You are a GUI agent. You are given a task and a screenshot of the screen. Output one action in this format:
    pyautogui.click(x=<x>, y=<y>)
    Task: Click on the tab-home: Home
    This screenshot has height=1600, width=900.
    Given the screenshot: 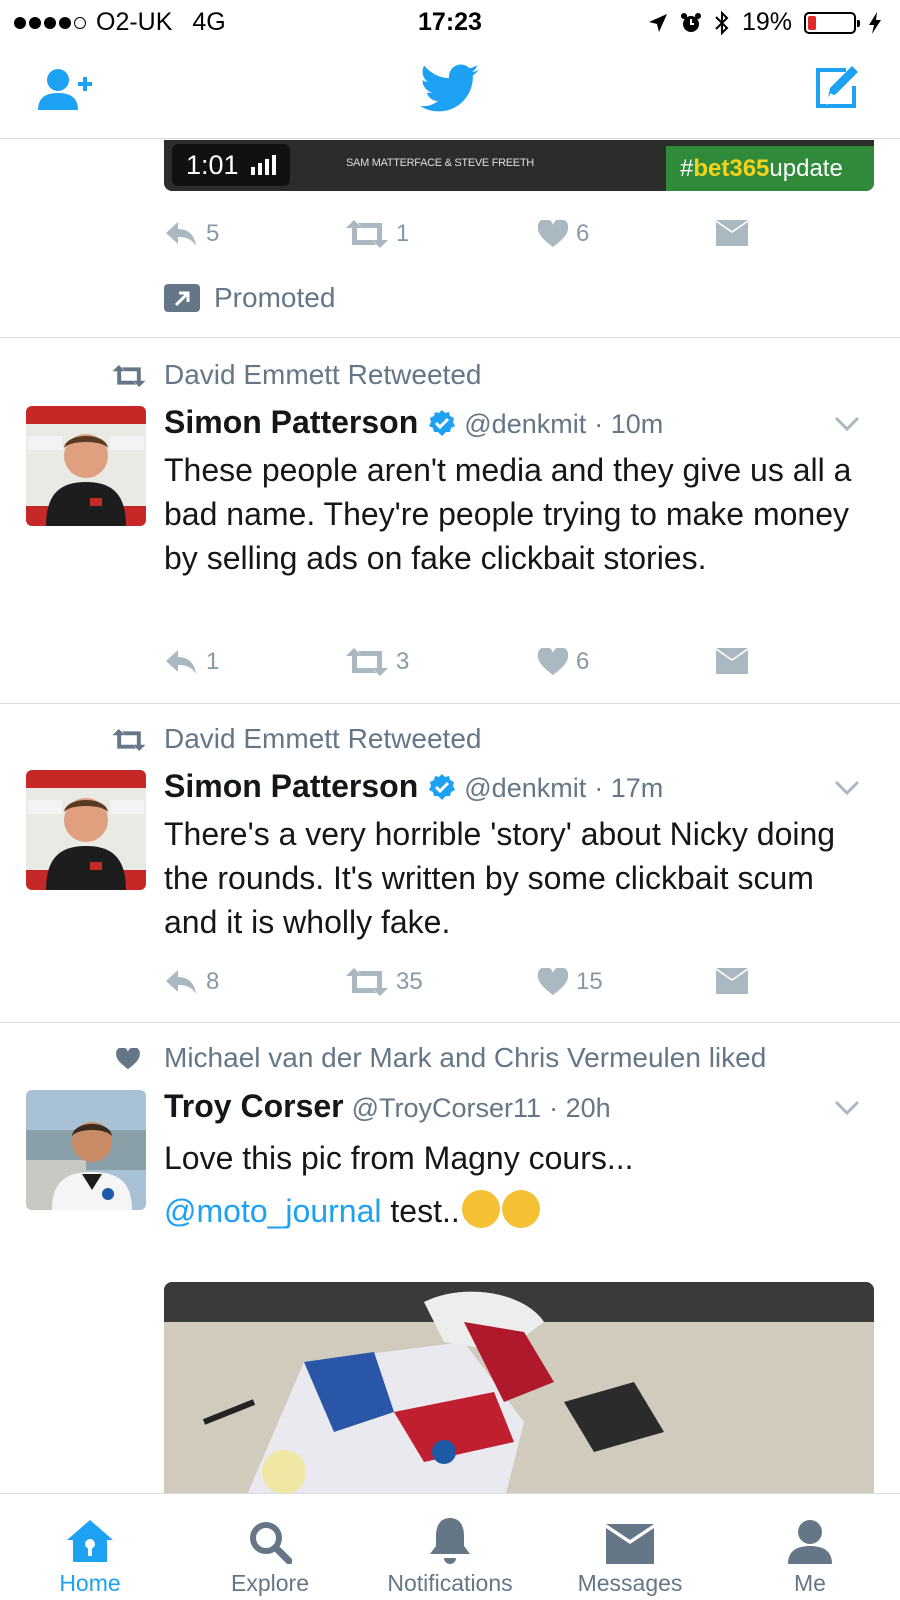 What is the action you would take?
    pyautogui.click(x=90, y=1547)
    